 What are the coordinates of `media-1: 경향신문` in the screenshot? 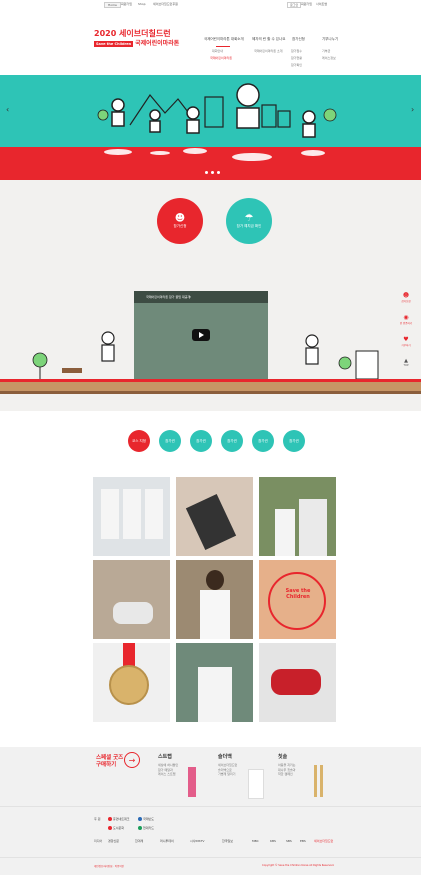 It's located at (113, 841).